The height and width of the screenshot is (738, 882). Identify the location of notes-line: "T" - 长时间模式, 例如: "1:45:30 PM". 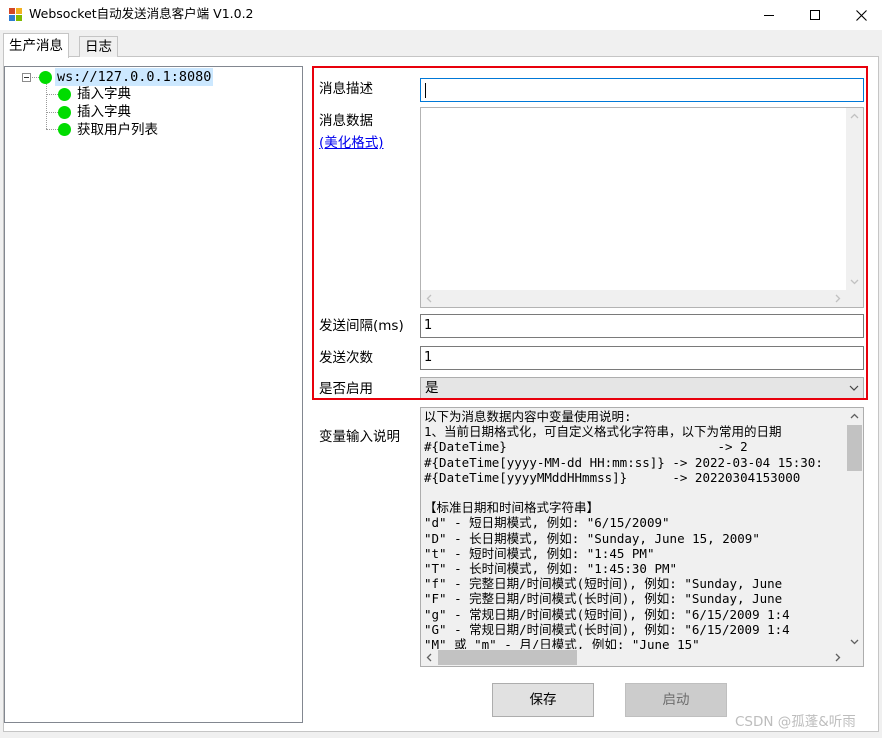
(551, 569).